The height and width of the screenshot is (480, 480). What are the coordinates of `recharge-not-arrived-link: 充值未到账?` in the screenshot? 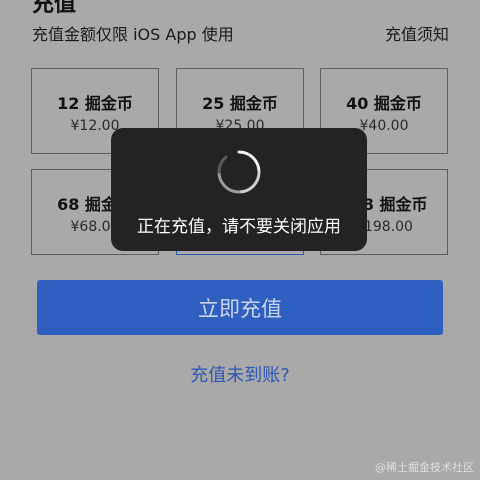 It's located at (240, 374).